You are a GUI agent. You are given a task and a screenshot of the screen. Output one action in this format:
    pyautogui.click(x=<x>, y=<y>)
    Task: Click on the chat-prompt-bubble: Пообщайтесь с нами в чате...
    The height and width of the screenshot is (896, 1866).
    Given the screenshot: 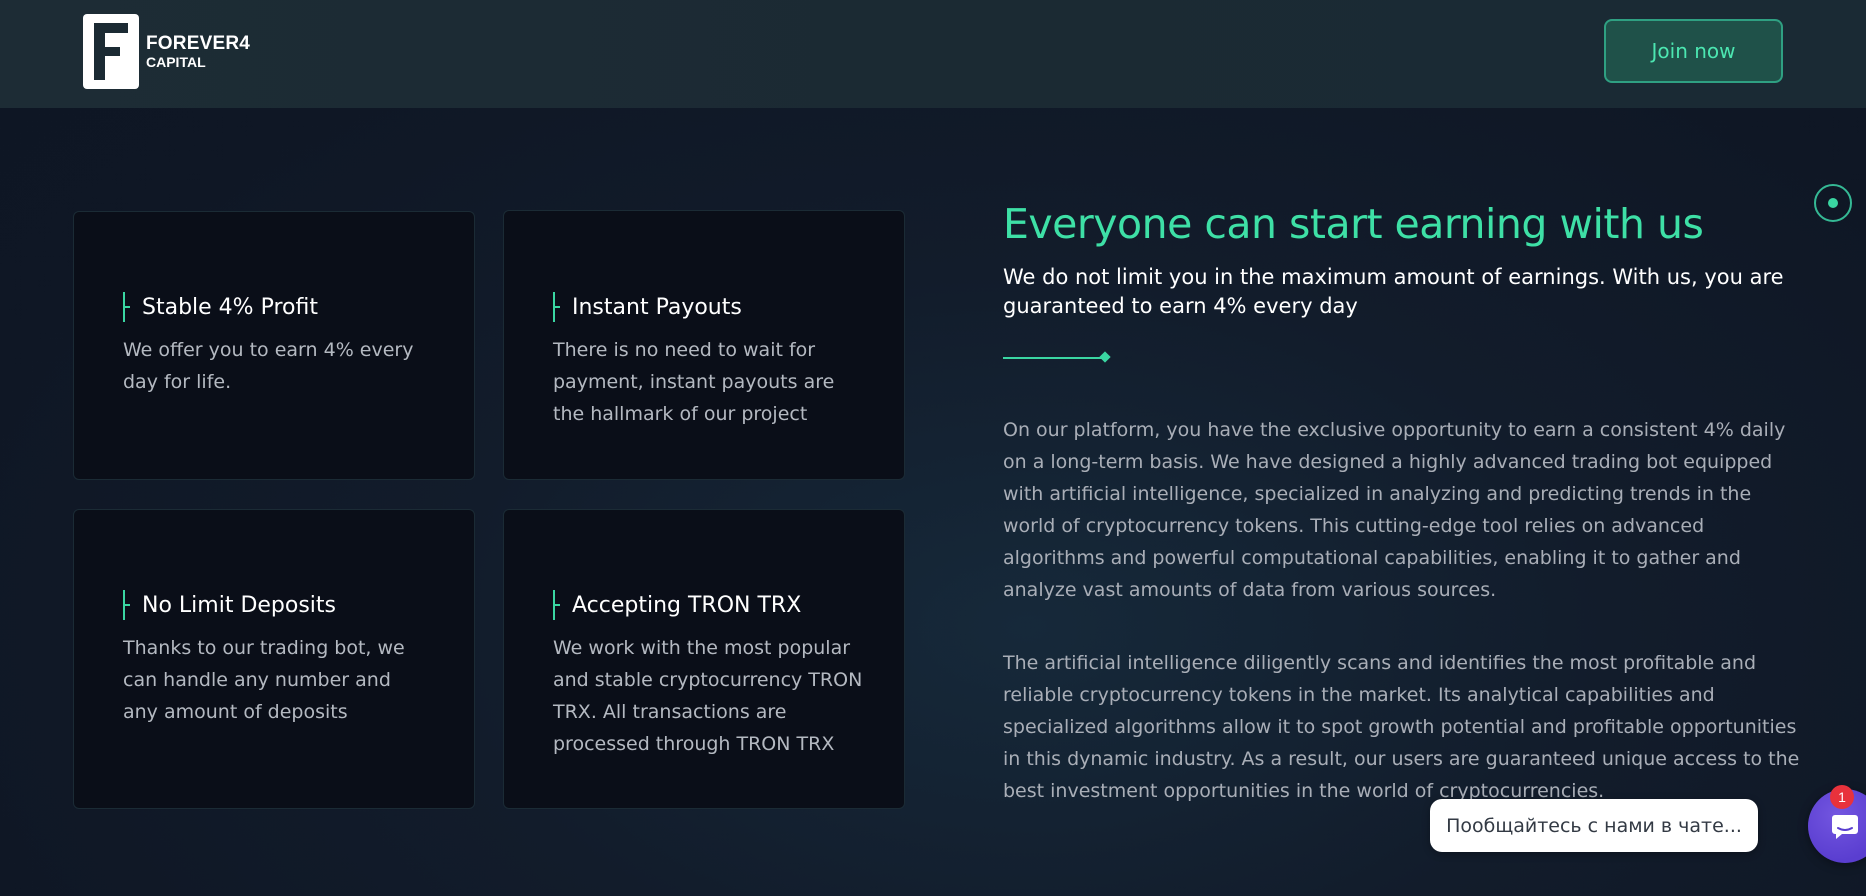 What is the action you would take?
    pyautogui.click(x=1594, y=825)
    